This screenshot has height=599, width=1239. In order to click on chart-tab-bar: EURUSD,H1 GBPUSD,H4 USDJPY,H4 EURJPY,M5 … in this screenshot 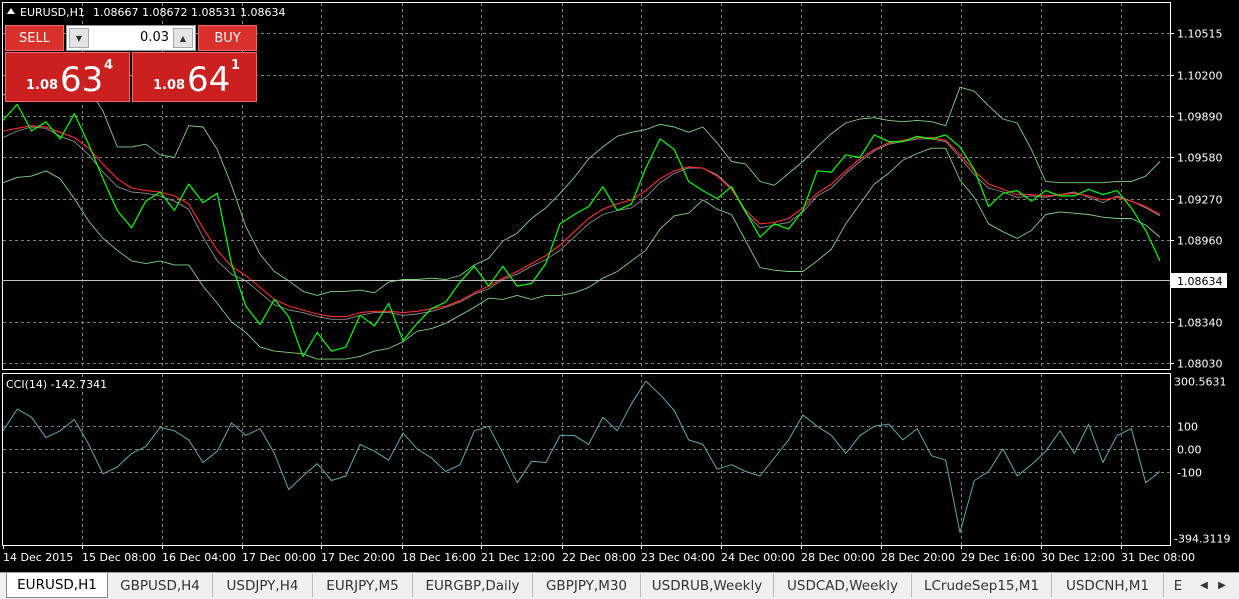, I will do `click(619, 585)`.